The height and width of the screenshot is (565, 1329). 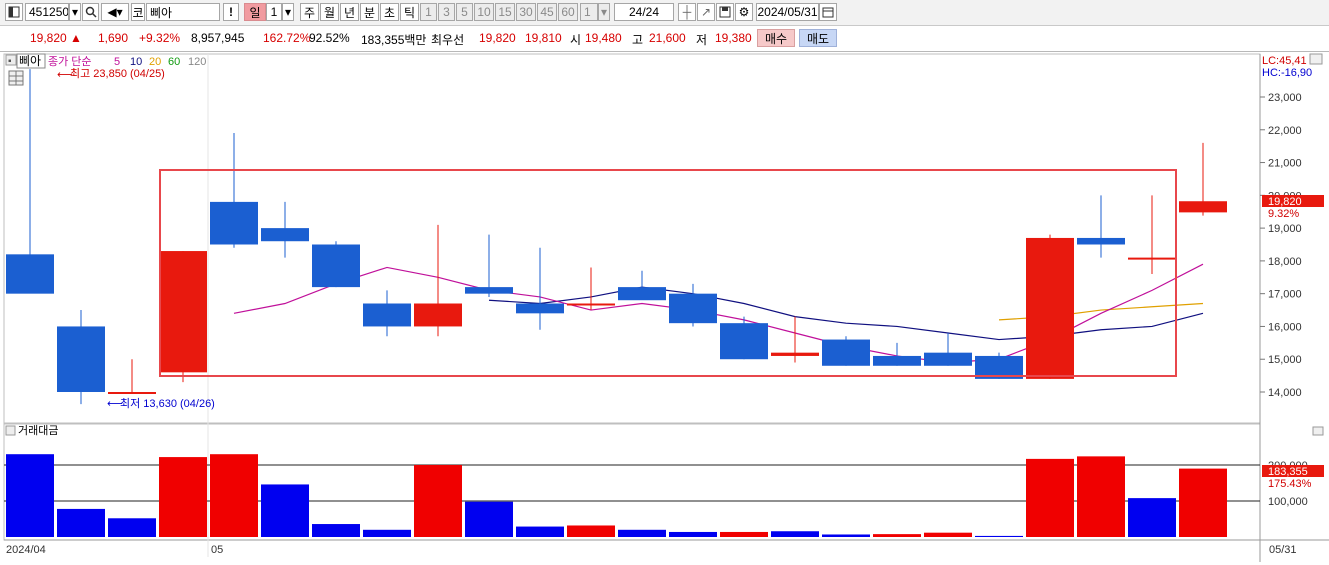 I want to click on open-label: 시, so click(x=576, y=40).